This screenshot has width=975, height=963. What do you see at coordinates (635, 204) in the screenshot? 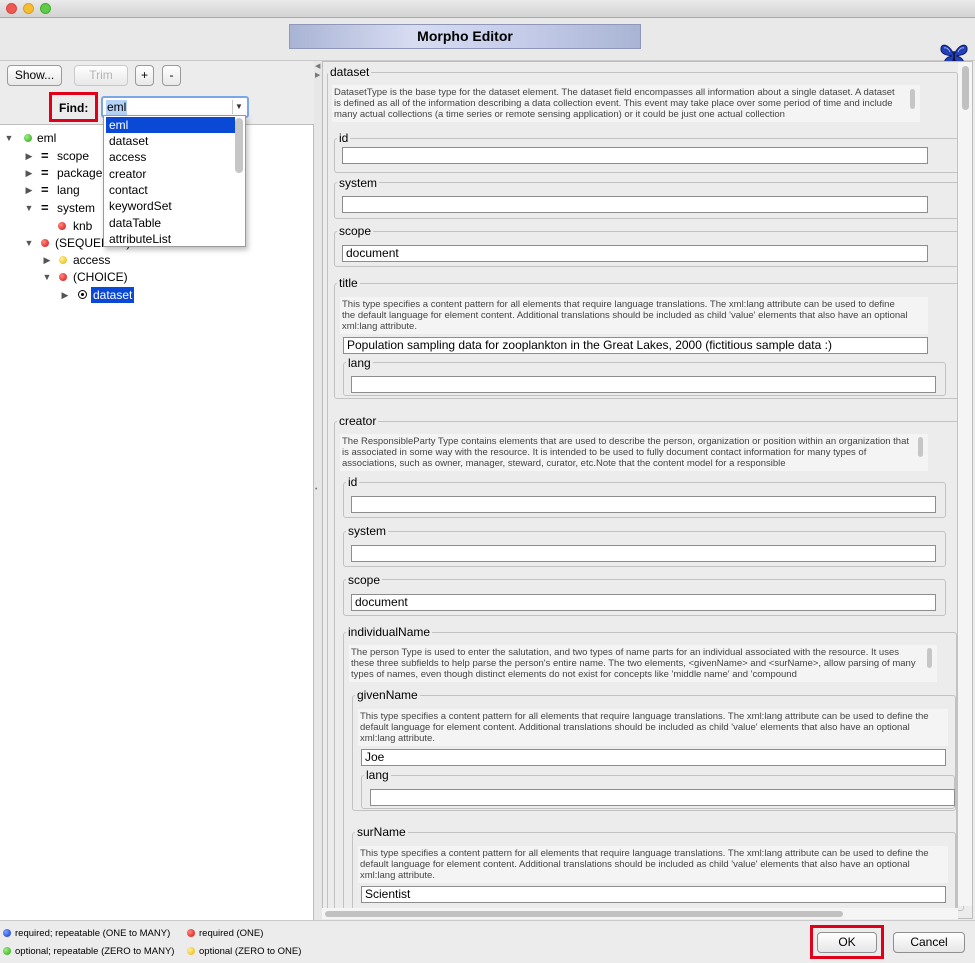
I see `system-input` at bounding box center [635, 204].